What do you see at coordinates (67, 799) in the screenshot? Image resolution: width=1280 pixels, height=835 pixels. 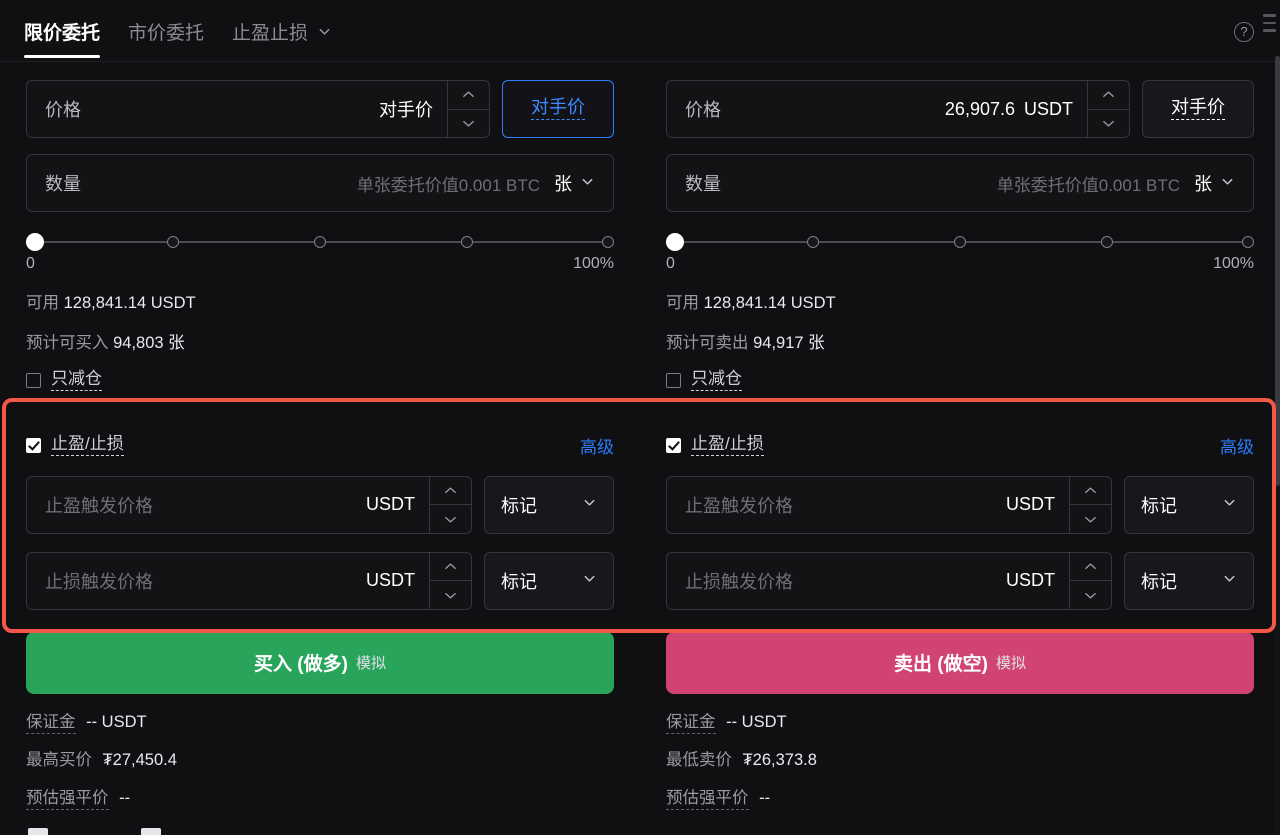 I see `buy-liquidation-label: 预估强平价` at bounding box center [67, 799].